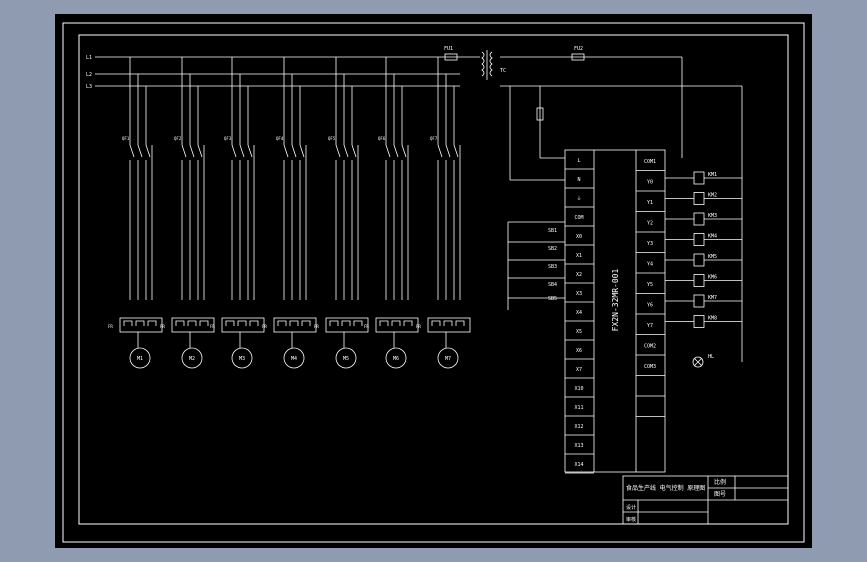 The image size is (867, 562). Describe the element at coordinates (578, 465) in the screenshot. I see `plc-input-terminal: X14` at that location.